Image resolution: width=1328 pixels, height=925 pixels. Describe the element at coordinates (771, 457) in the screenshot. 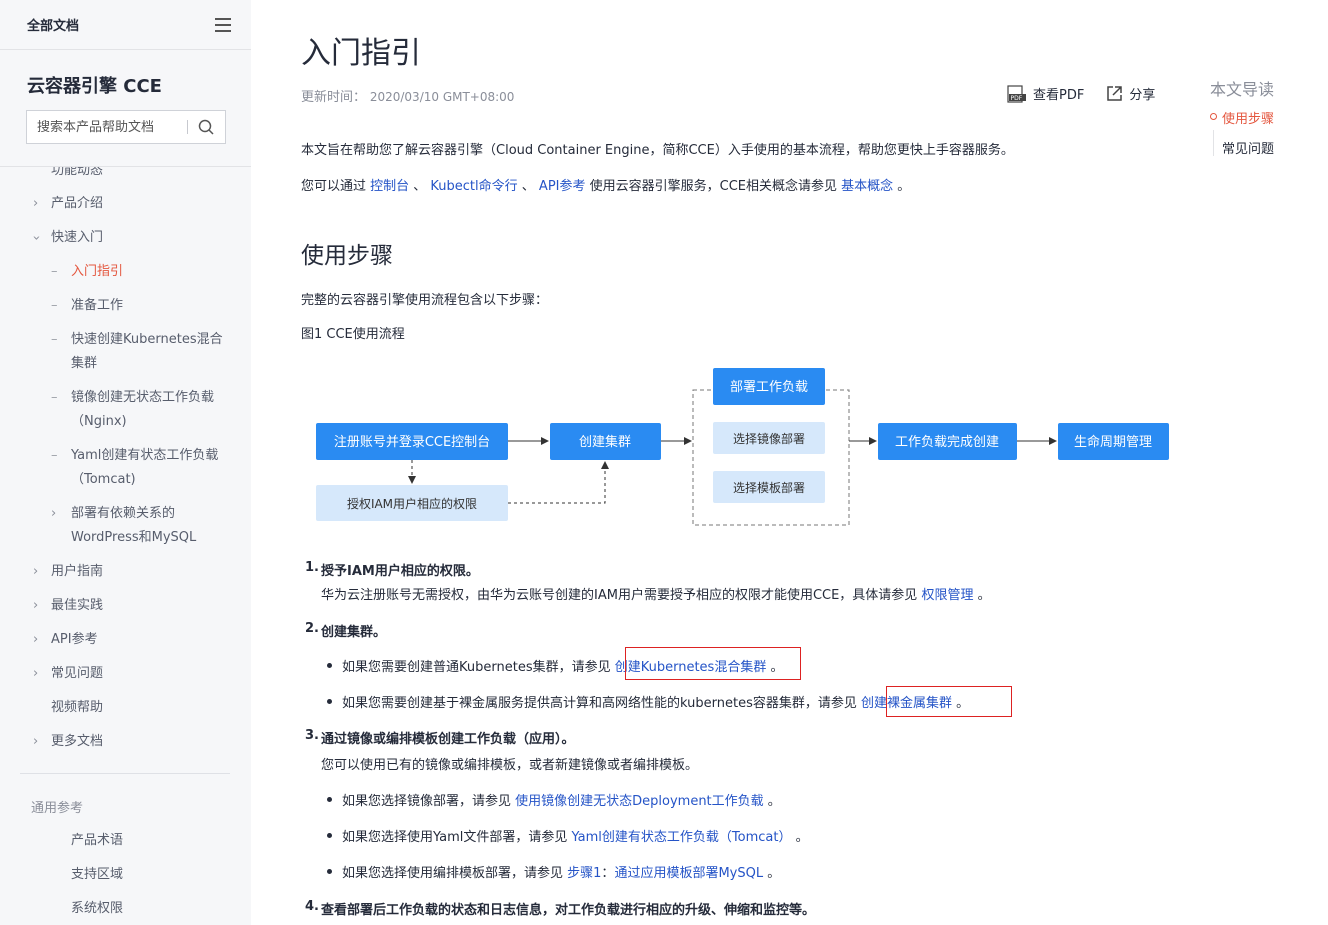

I see `deploy-group-frame` at that location.